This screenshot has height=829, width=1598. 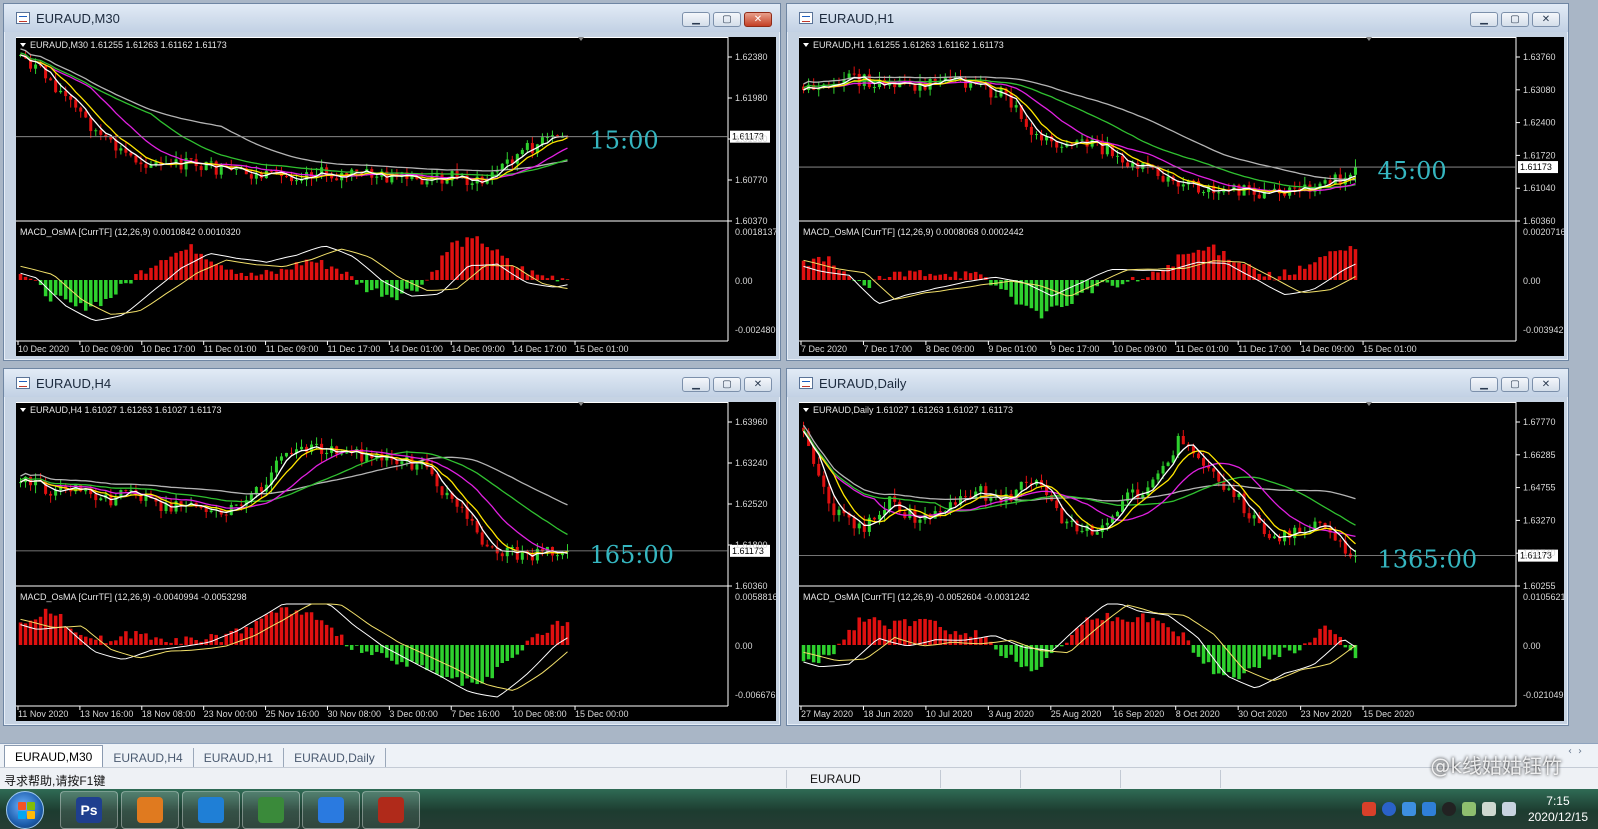 I want to click on time-tick-label: 14 Dec 01:00, so click(x=416, y=349).